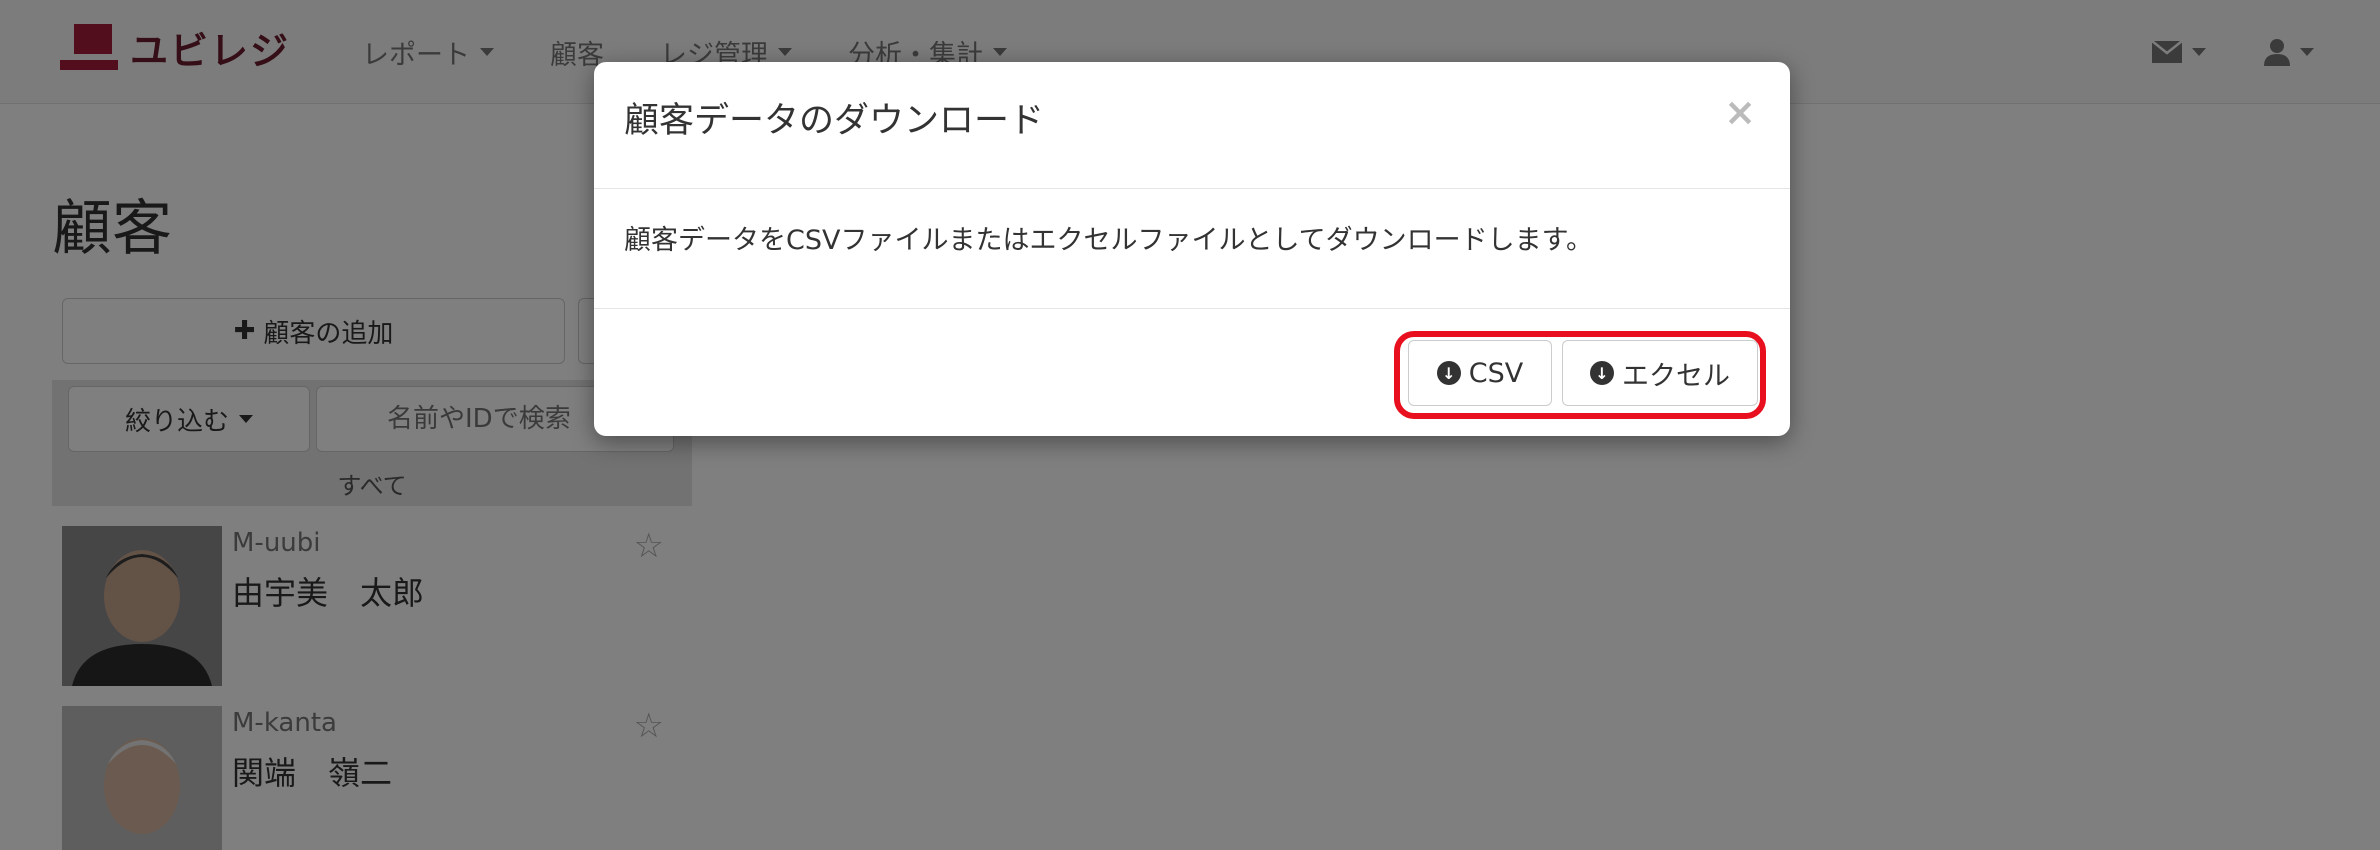 The image size is (2380, 850). What do you see at coordinates (834, 121) in the screenshot?
I see `modal-title: 顧客データのダウンロード` at bounding box center [834, 121].